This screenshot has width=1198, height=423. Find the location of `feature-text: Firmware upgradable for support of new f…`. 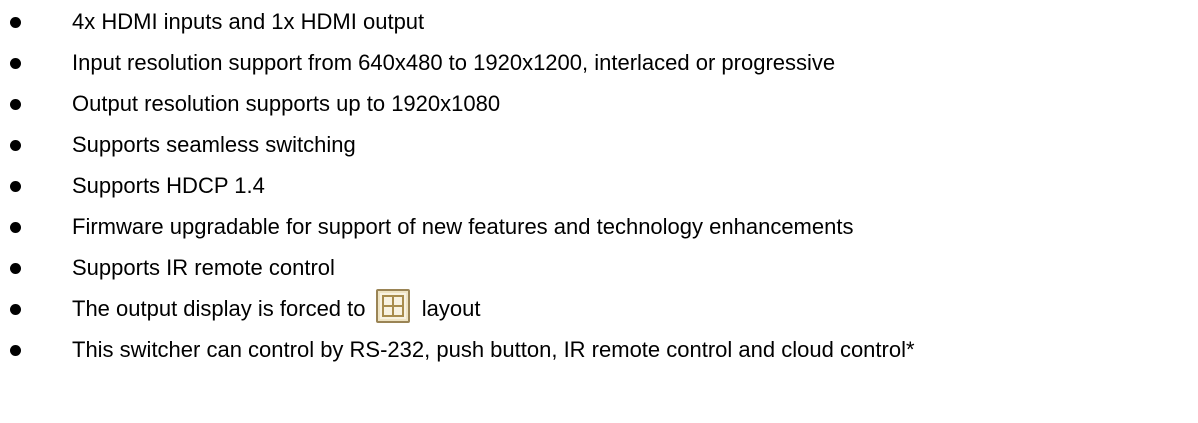

feature-text: Firmware upgradable for support of new f… is located at coordinates (463, 226).